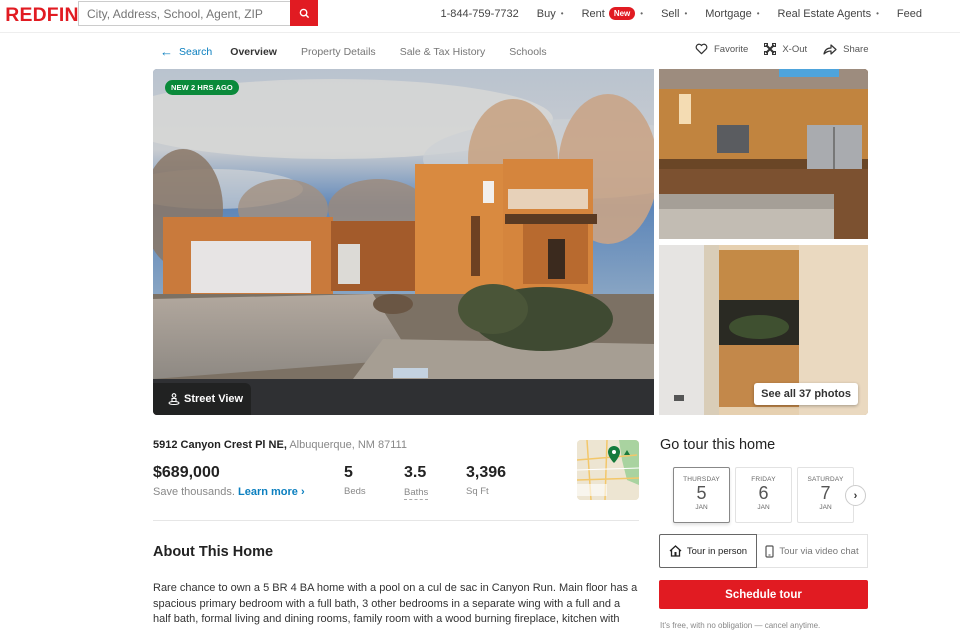 The width and height of the screenshot is (960, 640). Describe the element at coordinates (186, 472) in the screenshot. I see `list-price: $689,000` at that location.